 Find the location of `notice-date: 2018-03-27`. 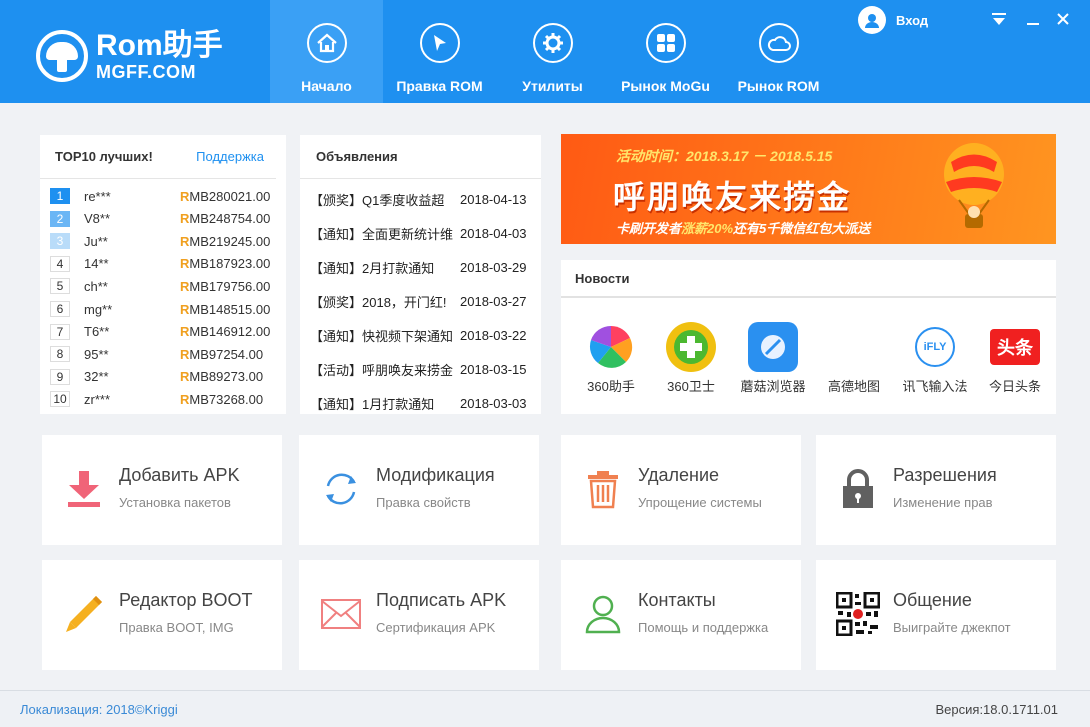

notice-date: 2018-03-27 is located at coordinates (493, 301).